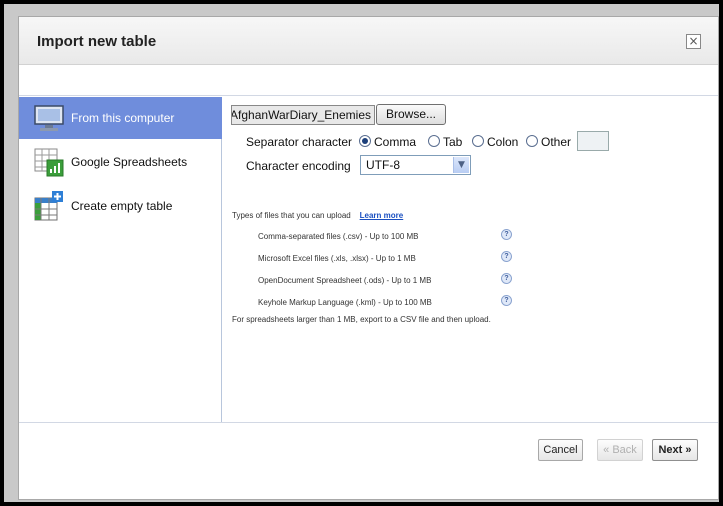 This screenshot has width=723, height=506. Describe the element at coordinates (368, 81) in the screenshot. I see `dialog-header-band` at that location.